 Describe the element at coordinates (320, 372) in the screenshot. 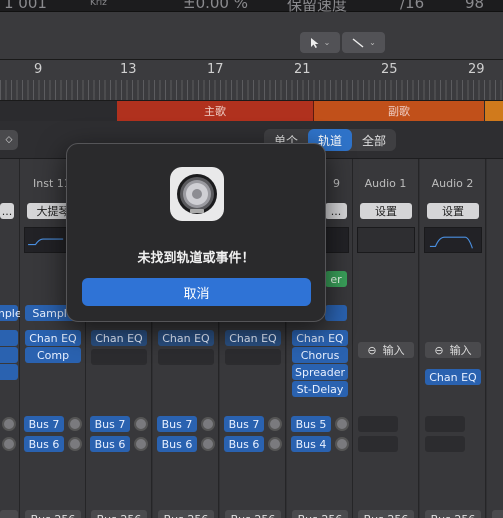

I see `plugin-slot: Spreader` at that location.